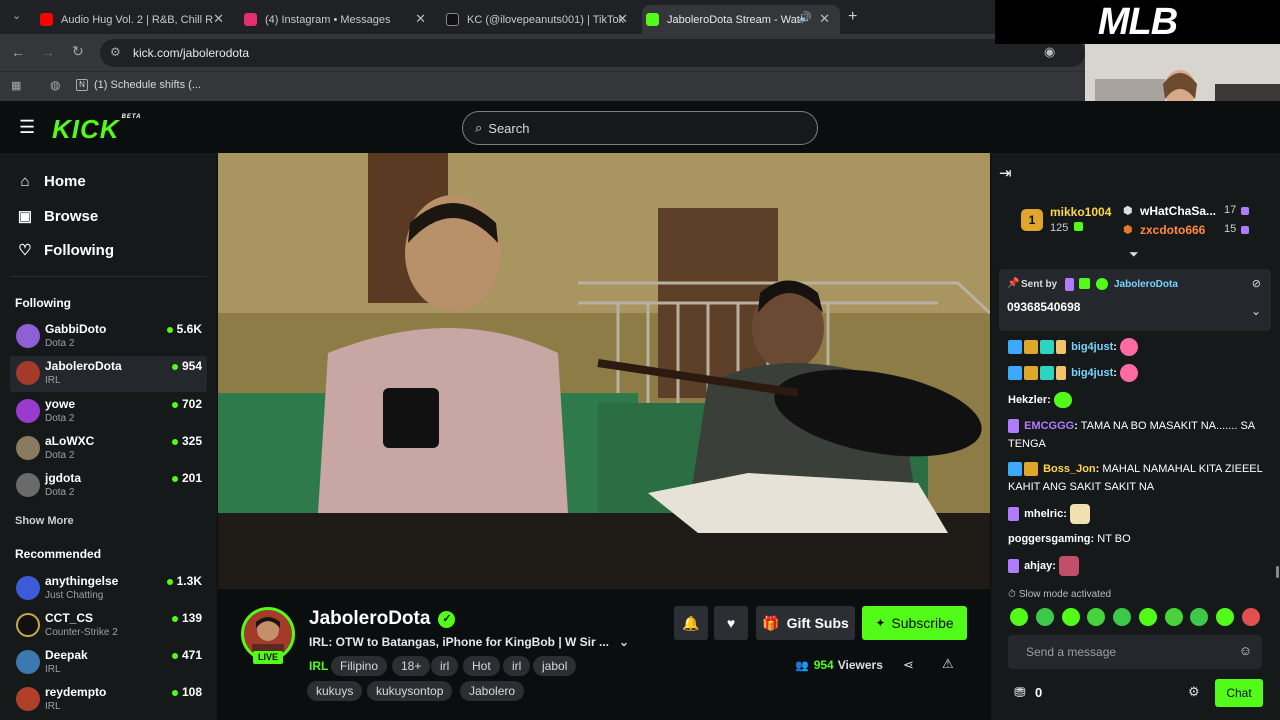 The height and width of the screenshot is (720, 1280). What do you see at coordinates (1005, 173) in the screenshot?
I see `collapse-chat-icon: ⇥` at bounding box center [1005, 173].